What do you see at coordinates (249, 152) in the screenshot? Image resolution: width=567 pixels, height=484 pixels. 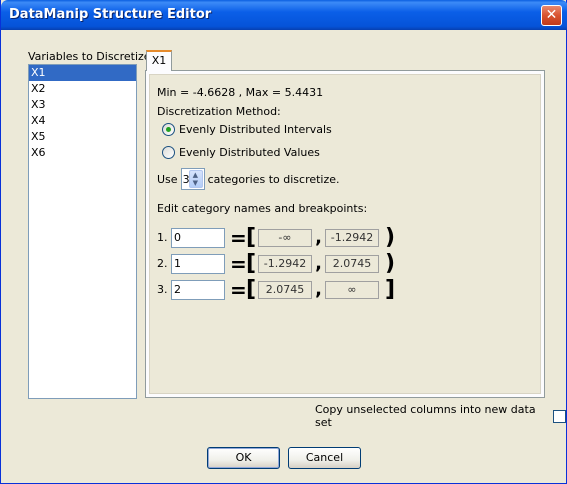 I see `radio-label: Evenly Distributed Values` at bounding box center [249, 152].